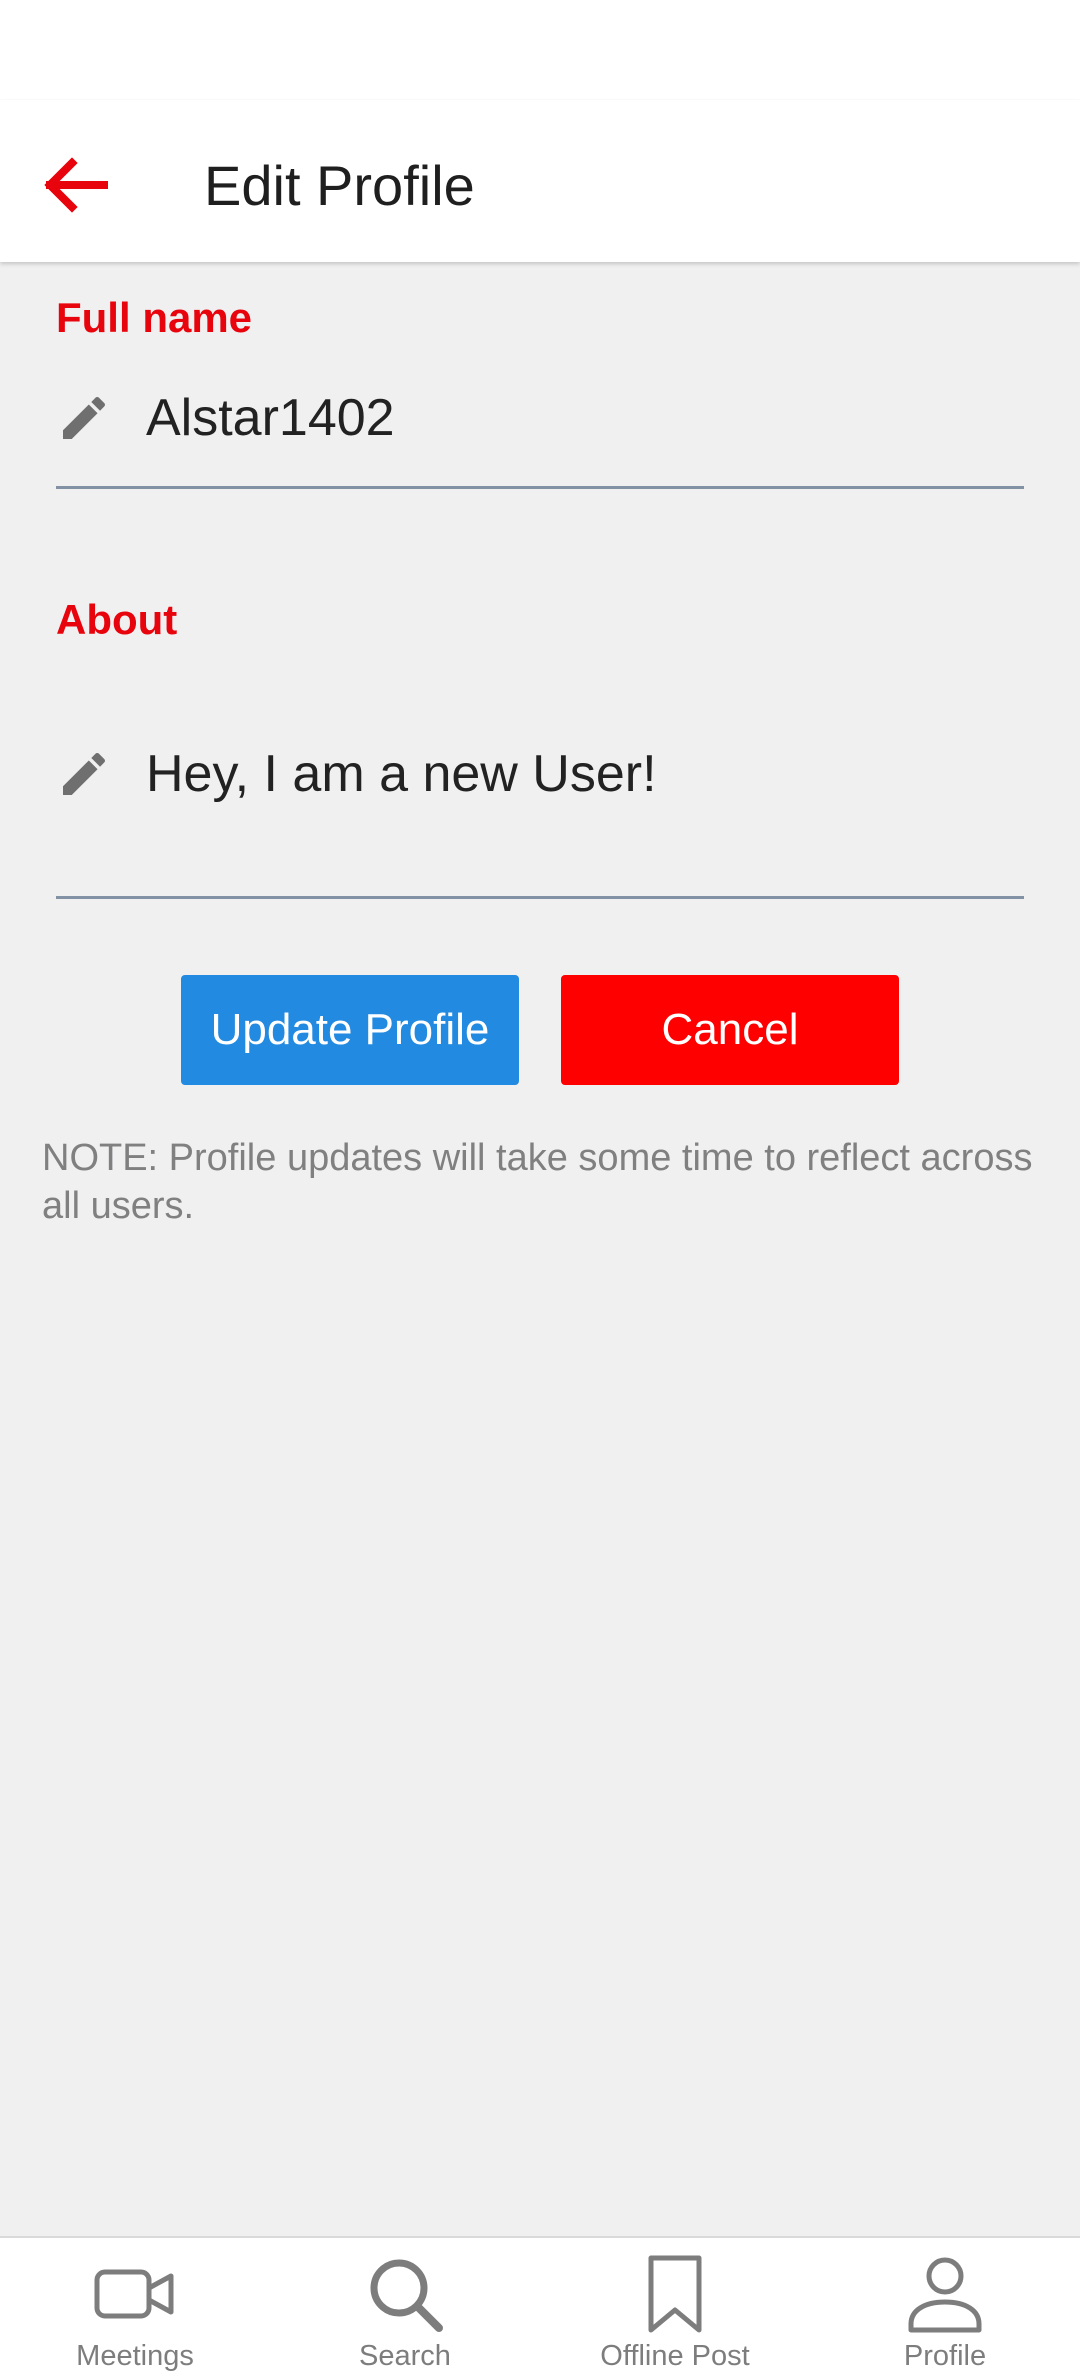  What do you see at coordinates (945, 2356) in the screenshot?
I see `nav-label-profile: Profile` at bounding box center [945, 2356].